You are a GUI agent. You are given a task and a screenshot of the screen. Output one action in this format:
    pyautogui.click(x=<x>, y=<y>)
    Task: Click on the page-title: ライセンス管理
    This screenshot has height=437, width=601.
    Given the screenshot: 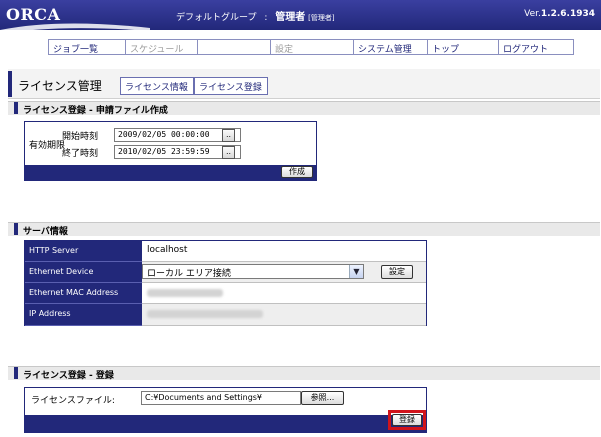 What is the action you would take?
    pyautogui.click(x=60, y=86)
    